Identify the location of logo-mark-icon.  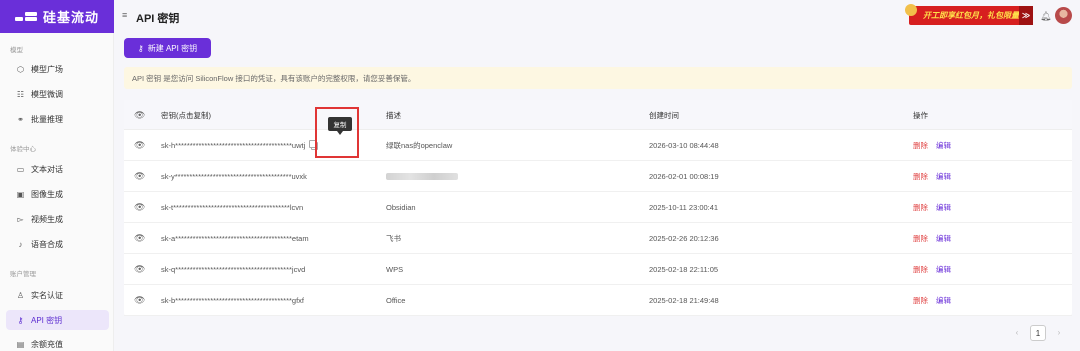
(25, 16).